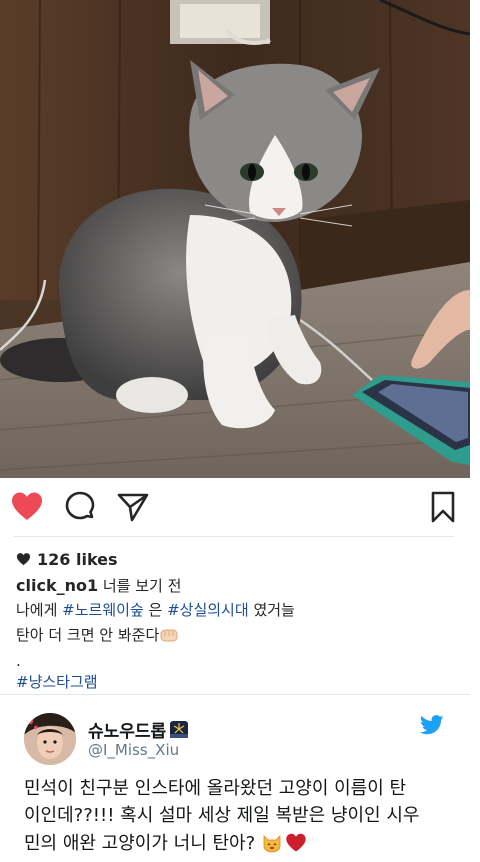 The image size is (480, 862). I want to click on twitter-bird-icon, so click(431, 725).